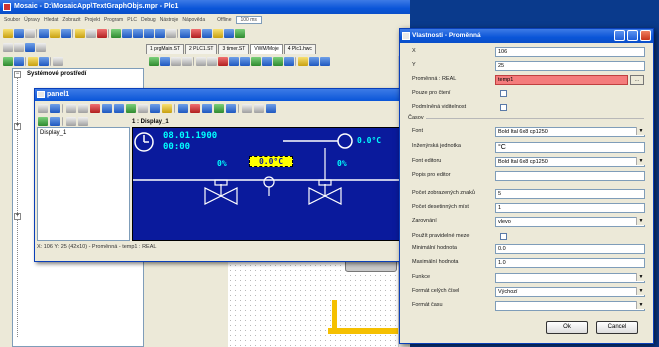 This screenshot has height=347, width=659. Describe the element at coordinates (234, 61) in the screenshot. I see `rect-tool-icon` at that location.